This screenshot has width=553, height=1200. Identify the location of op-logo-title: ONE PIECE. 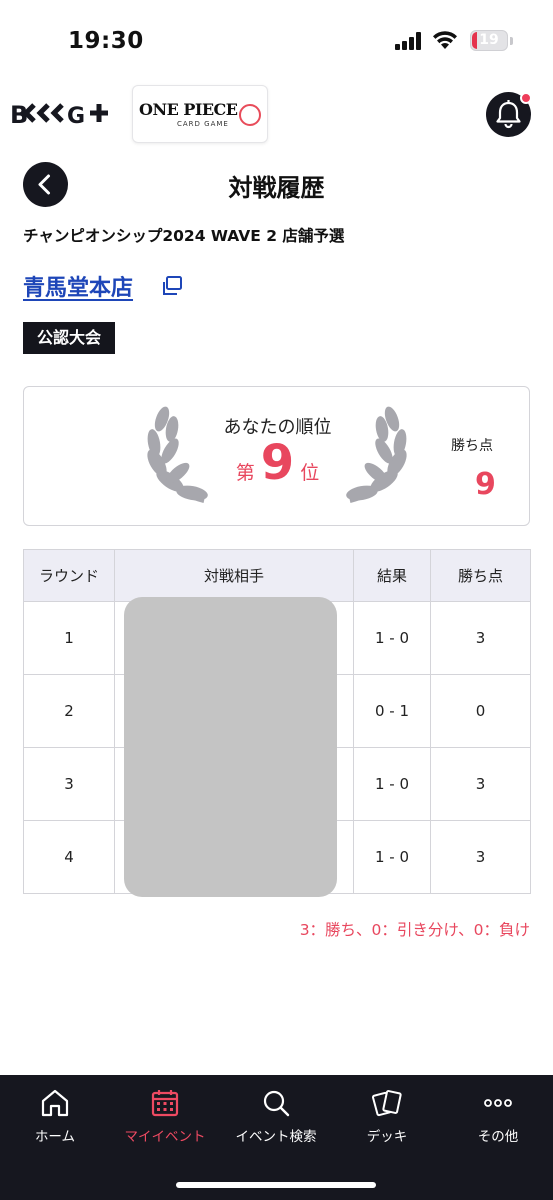
(188, 109).